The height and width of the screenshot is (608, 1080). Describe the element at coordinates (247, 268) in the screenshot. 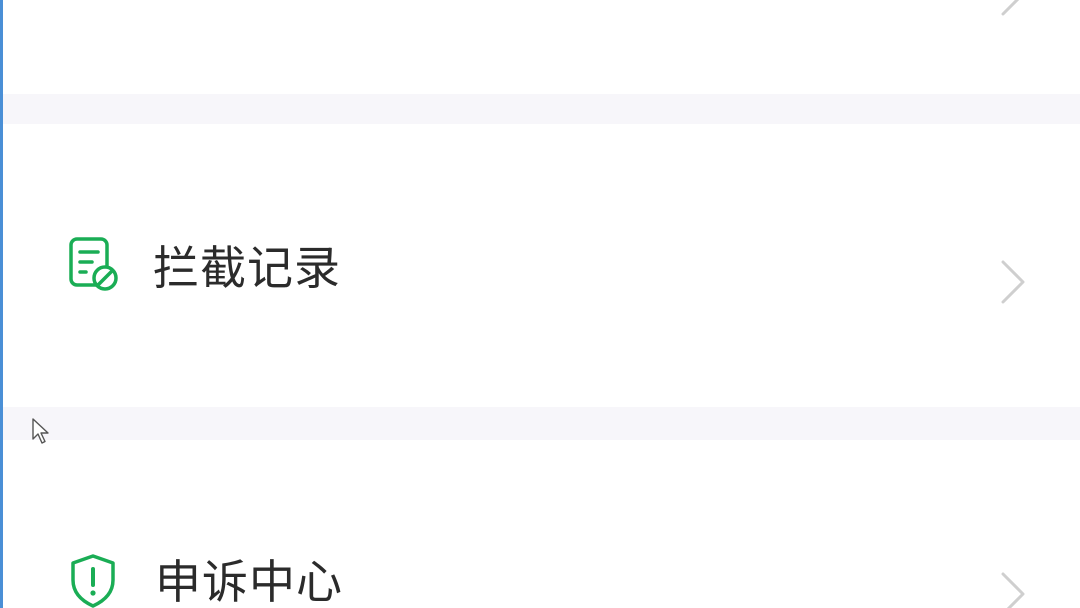

I see `list-item-label: 拦截记录` at that location.